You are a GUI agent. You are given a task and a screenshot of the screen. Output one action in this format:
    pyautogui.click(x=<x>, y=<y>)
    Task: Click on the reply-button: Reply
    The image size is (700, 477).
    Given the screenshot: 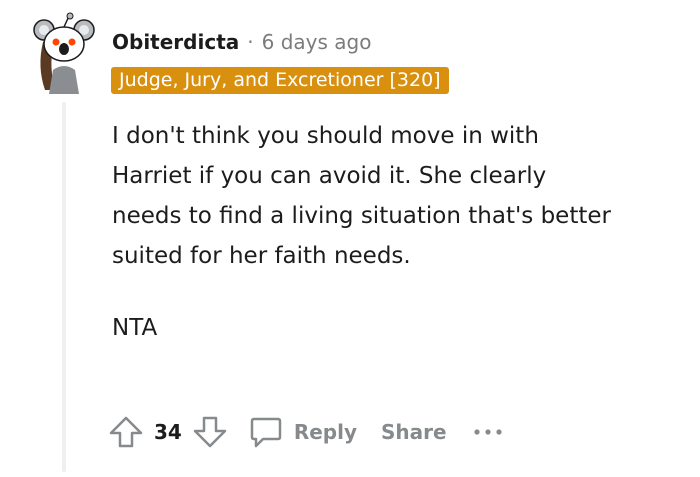 What is the action you would take?
    pyautogui.click(x=302, y=432)
    